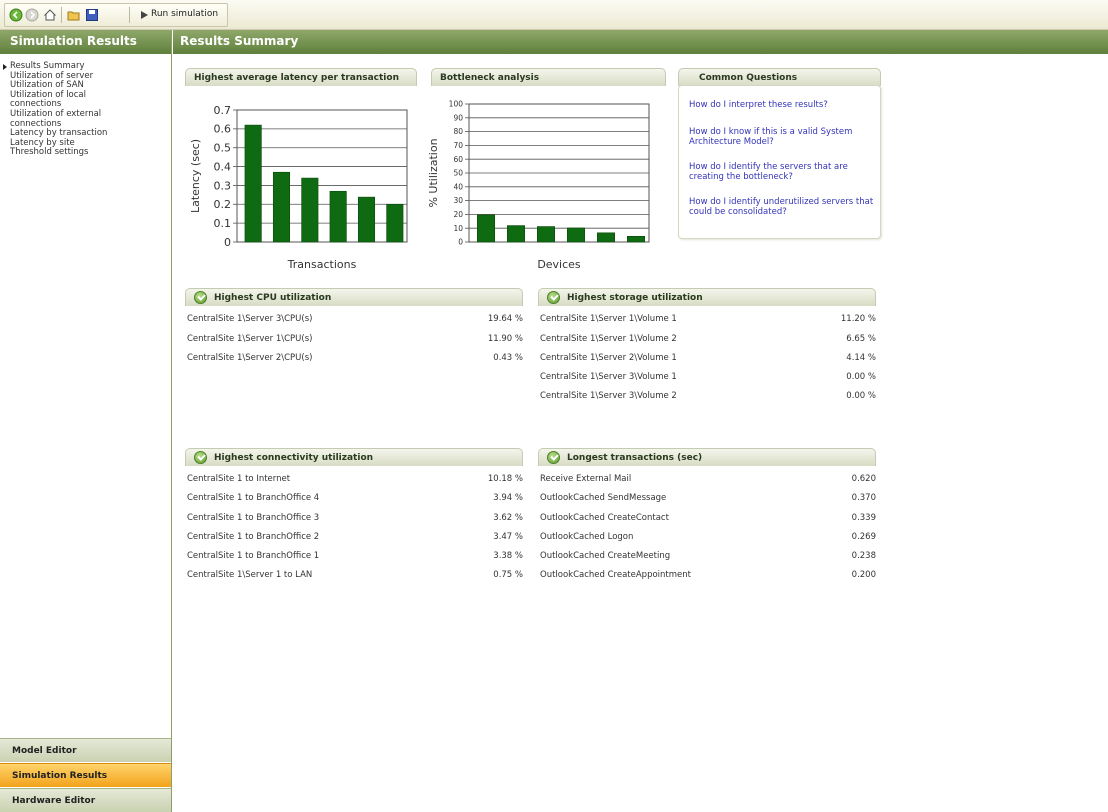  I want to click on bottleneck-panel-title: Bottleneck analysis, so click(548, 77).